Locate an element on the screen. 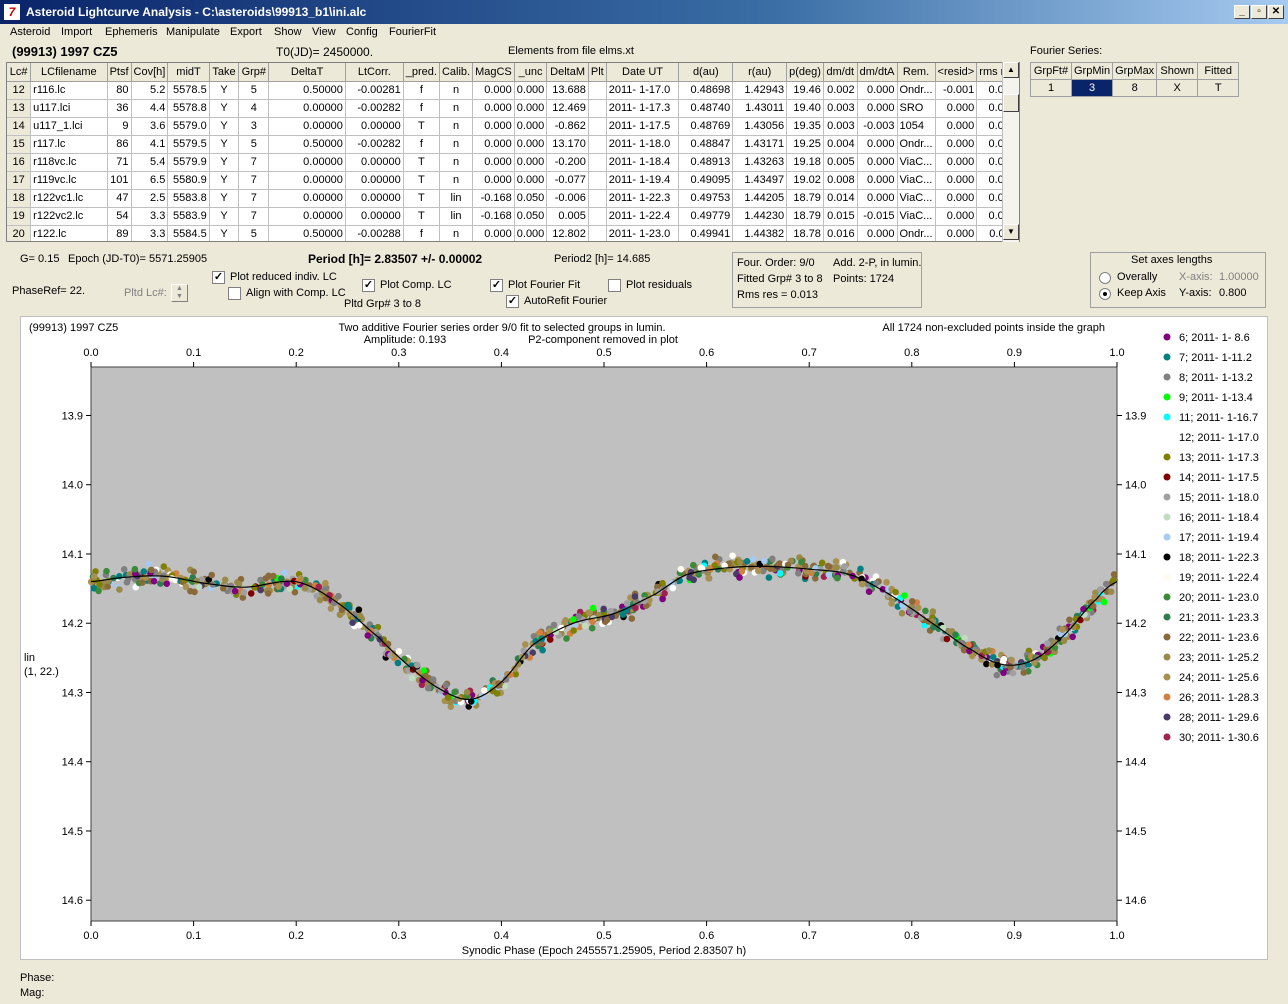 Image resolution: width=1288 pixels, height=1004 pixels. row-number: 15 is located at coordinates (19, 144).